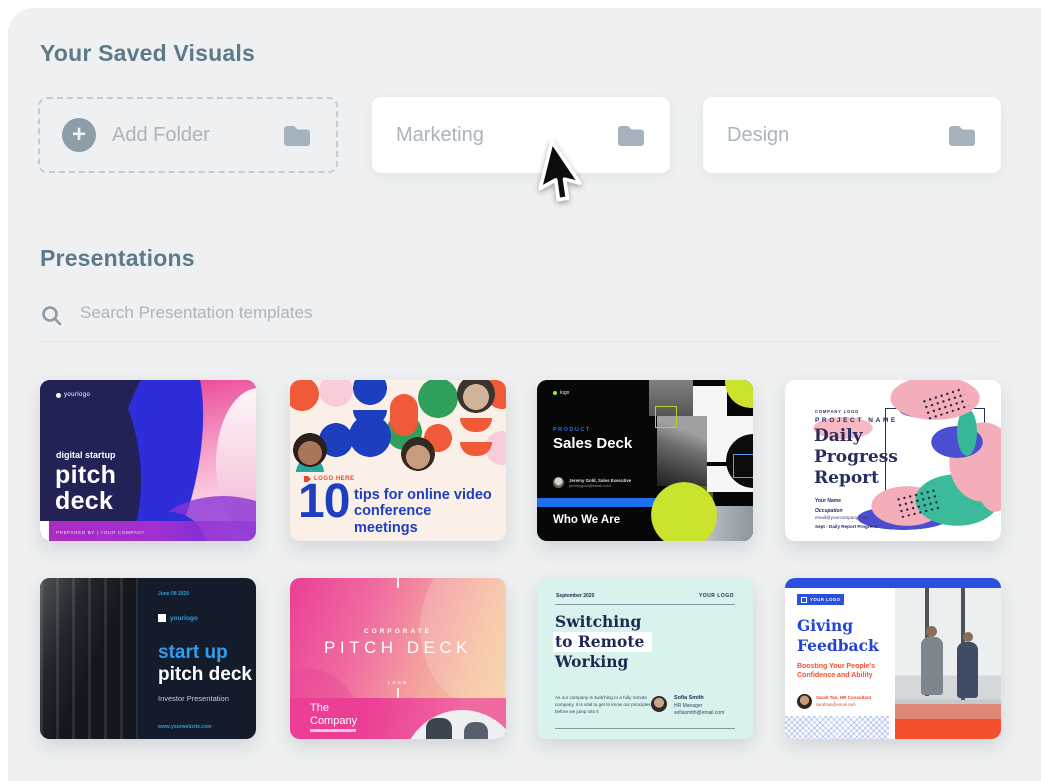  Describe the element at coordinates (590, 485) in the screenshot. I see `speaker-email: jeremygold@email.com` at that location.